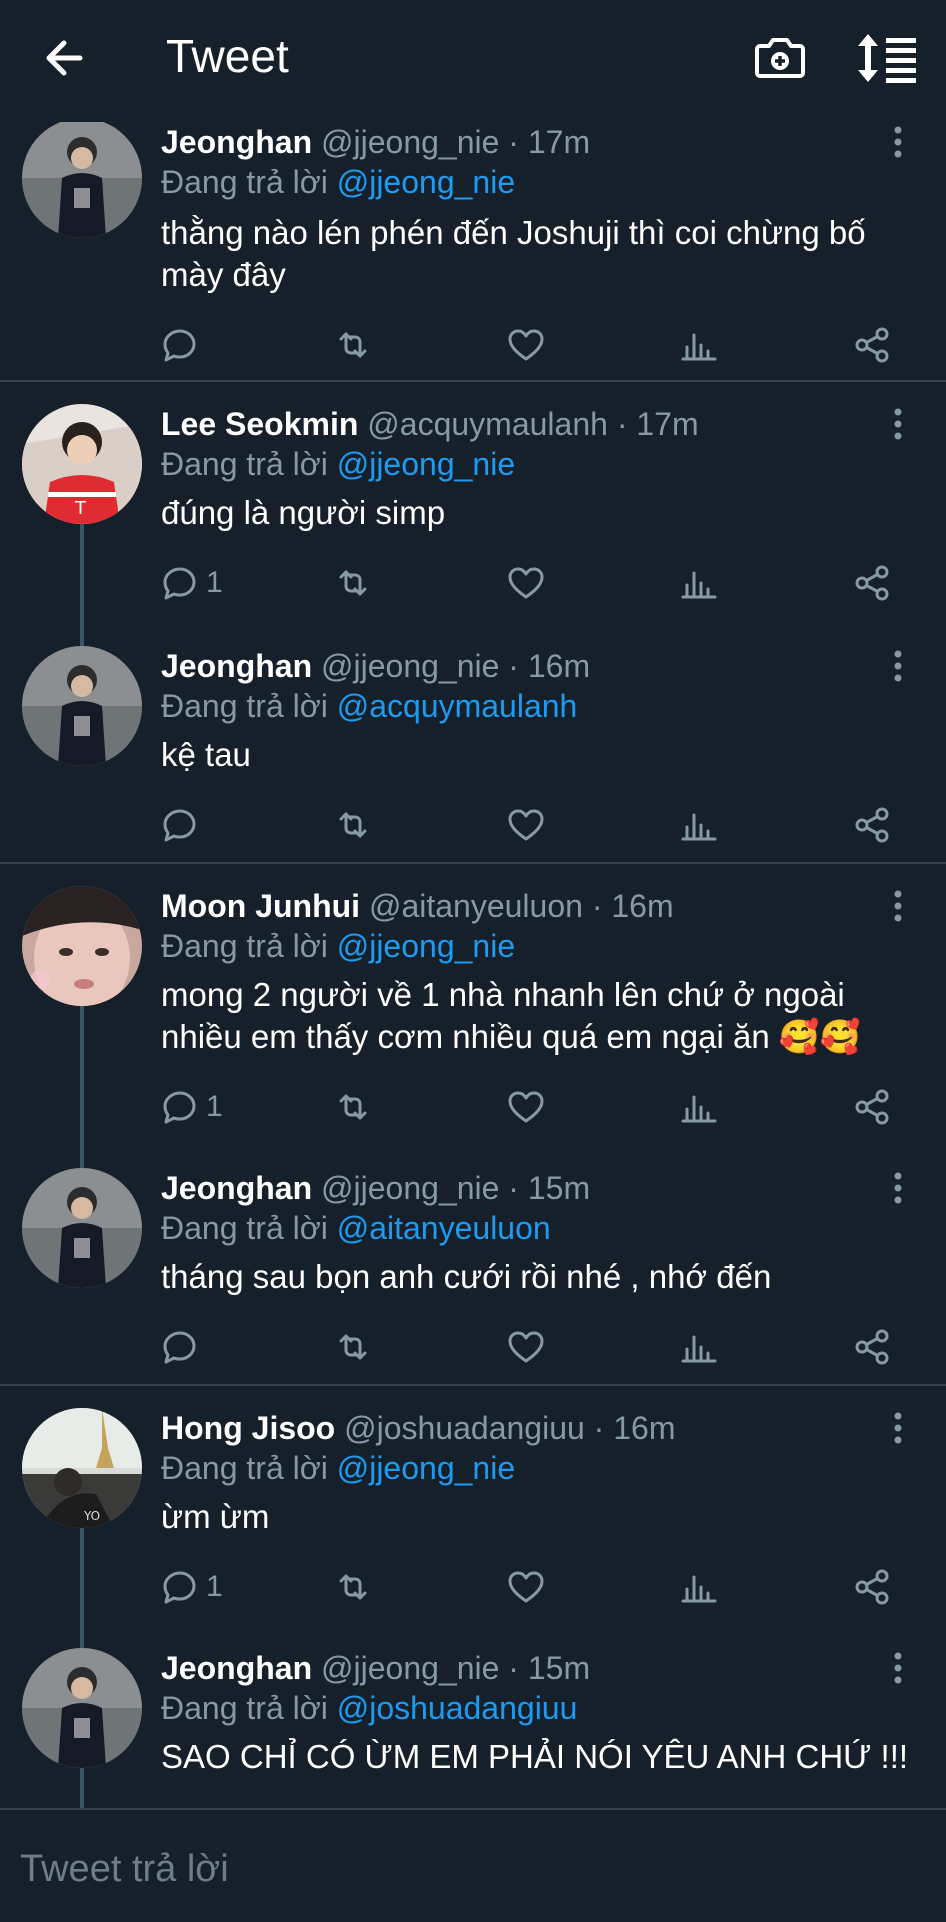 The height and width of the screenshot is (1922, 946). Describe the element at coordinates (888, 58) in the screenshot. I see `sort-icon` at that location.